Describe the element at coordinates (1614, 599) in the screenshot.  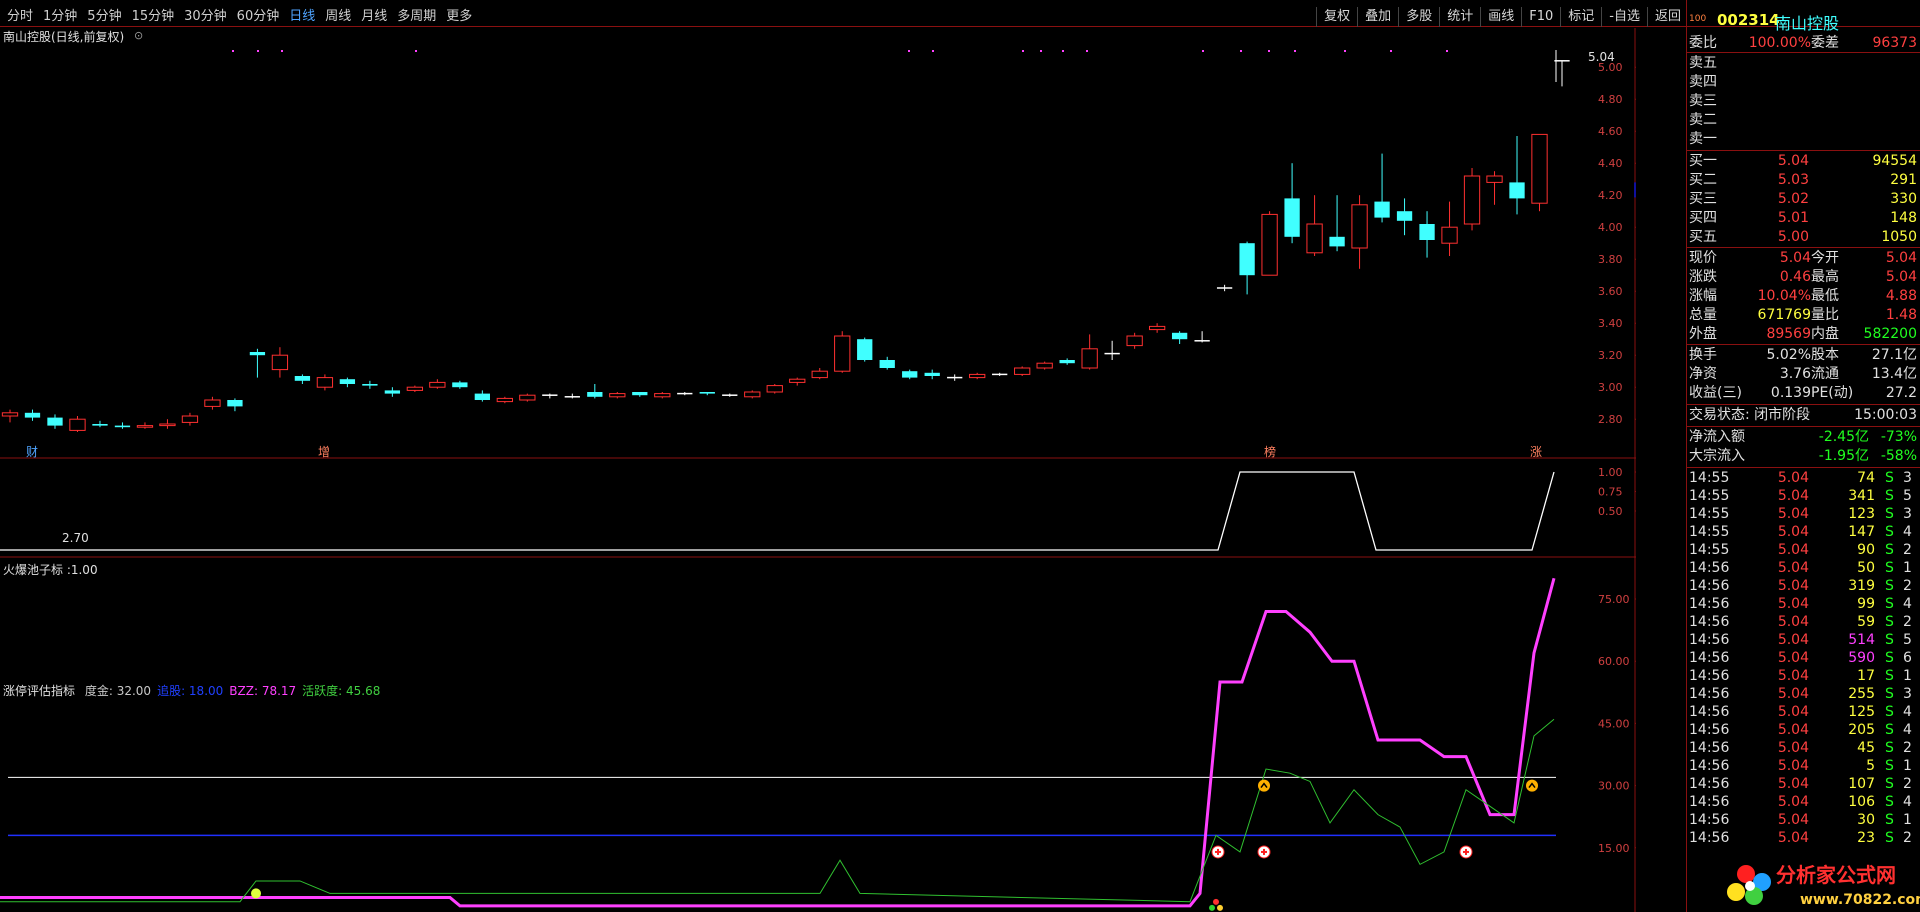
I see `sub2-tick-label: 75.00` at that location.